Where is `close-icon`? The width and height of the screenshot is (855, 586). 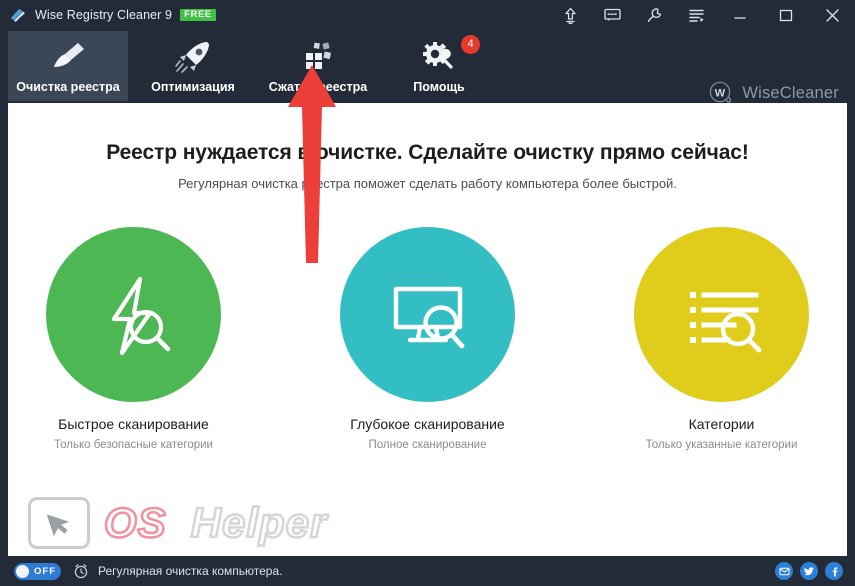
close-icon is located at coordinates (832, 15).